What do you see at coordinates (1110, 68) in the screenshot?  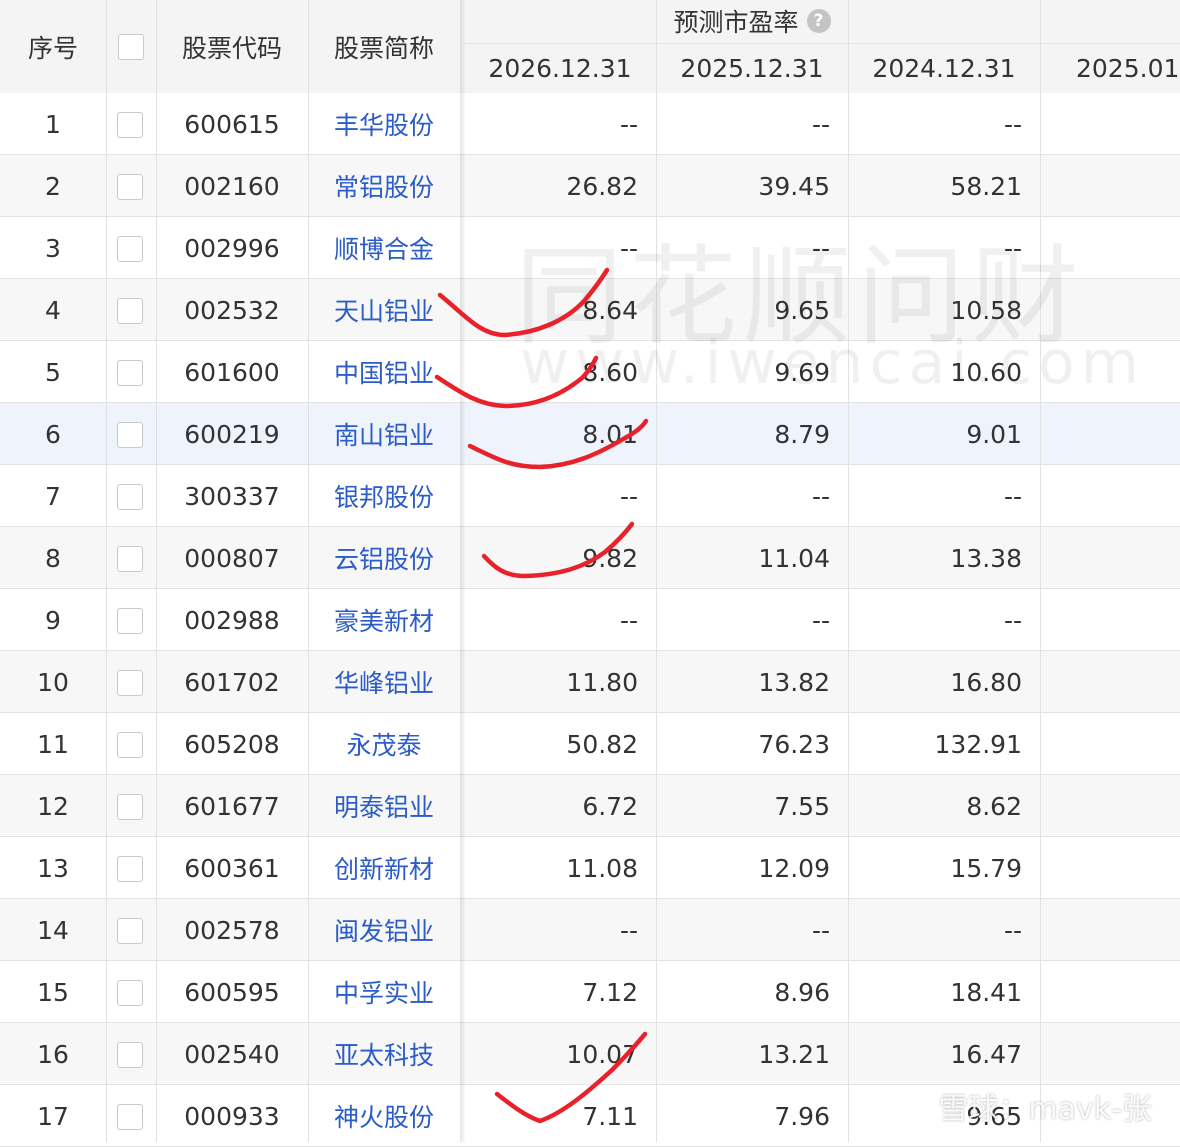 I see `header-date-4: 2025.01.` at bounding box center [1110, 68].